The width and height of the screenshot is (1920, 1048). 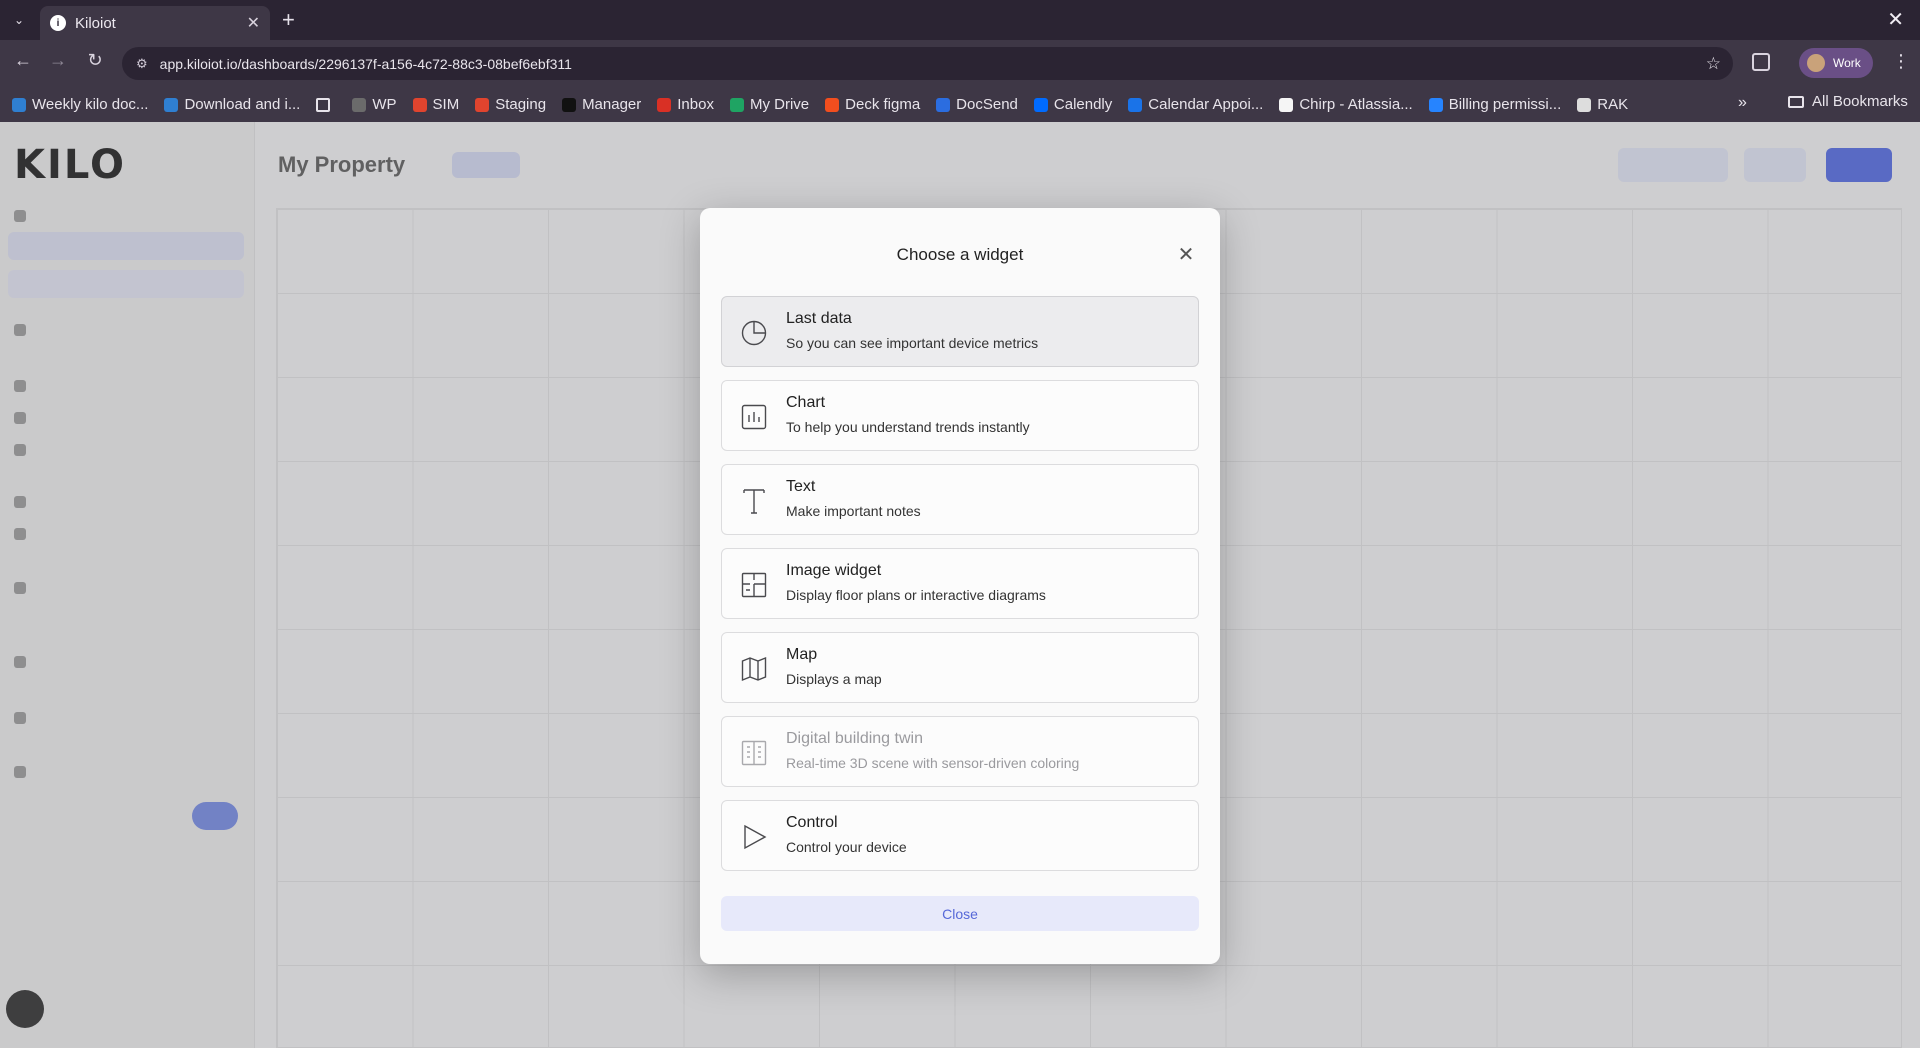 I want to click on widget-title: Image widget, so click(x=834, y=570).